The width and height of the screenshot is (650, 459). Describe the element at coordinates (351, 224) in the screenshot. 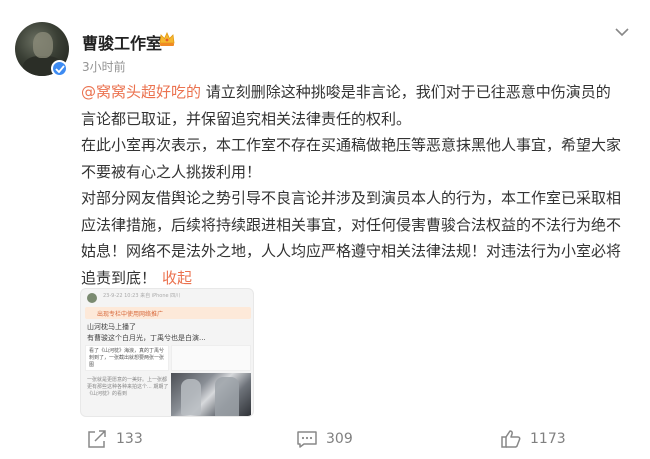

I see `content-line-6: 应法律措施，后续将持续跟进相关事宜，对任何侵害曹骏合法权益的不法行为绝不` at that location.